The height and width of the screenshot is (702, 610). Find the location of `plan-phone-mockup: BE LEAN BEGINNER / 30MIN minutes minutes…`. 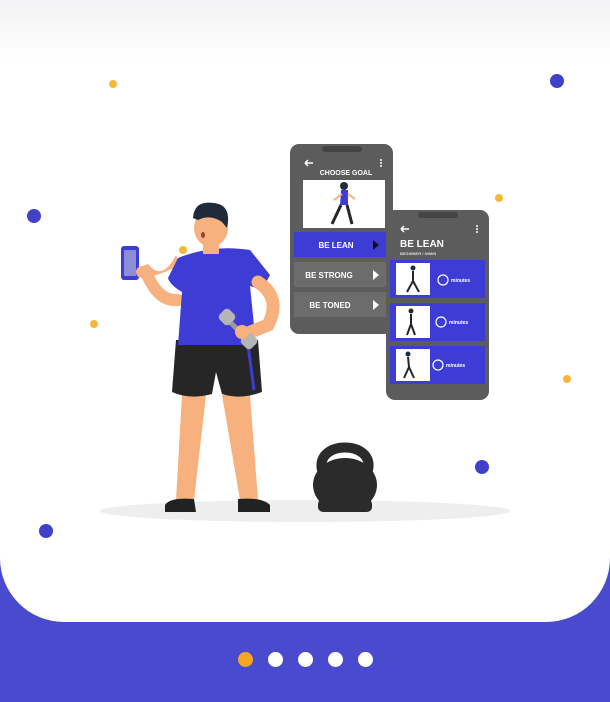

plan-phone-mockup: BE LEAN BEGINNER / 30MIN minutes minutes… is located at coordinates (437, 305).